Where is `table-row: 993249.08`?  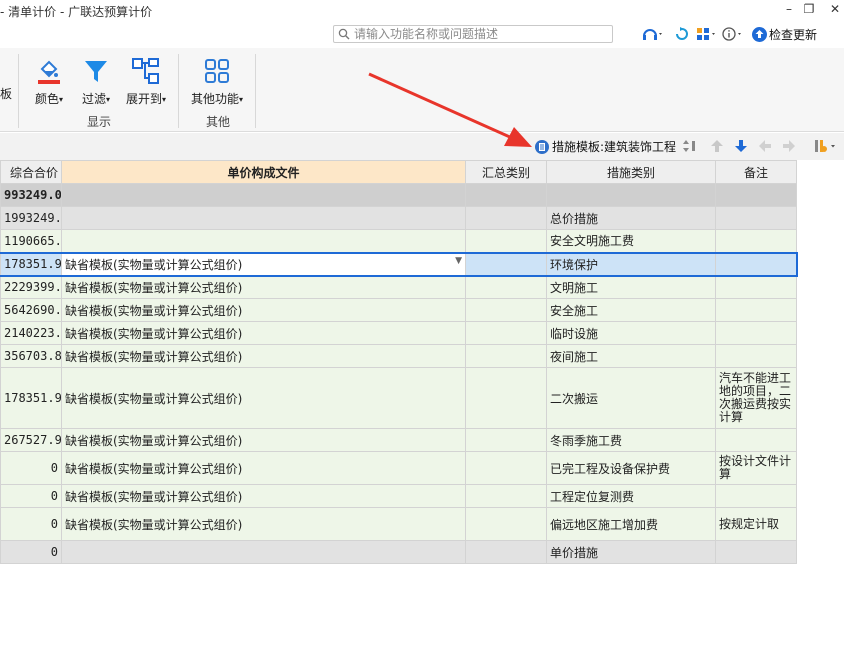
table-row: 993249.08 is located at coordinates (398, 195).